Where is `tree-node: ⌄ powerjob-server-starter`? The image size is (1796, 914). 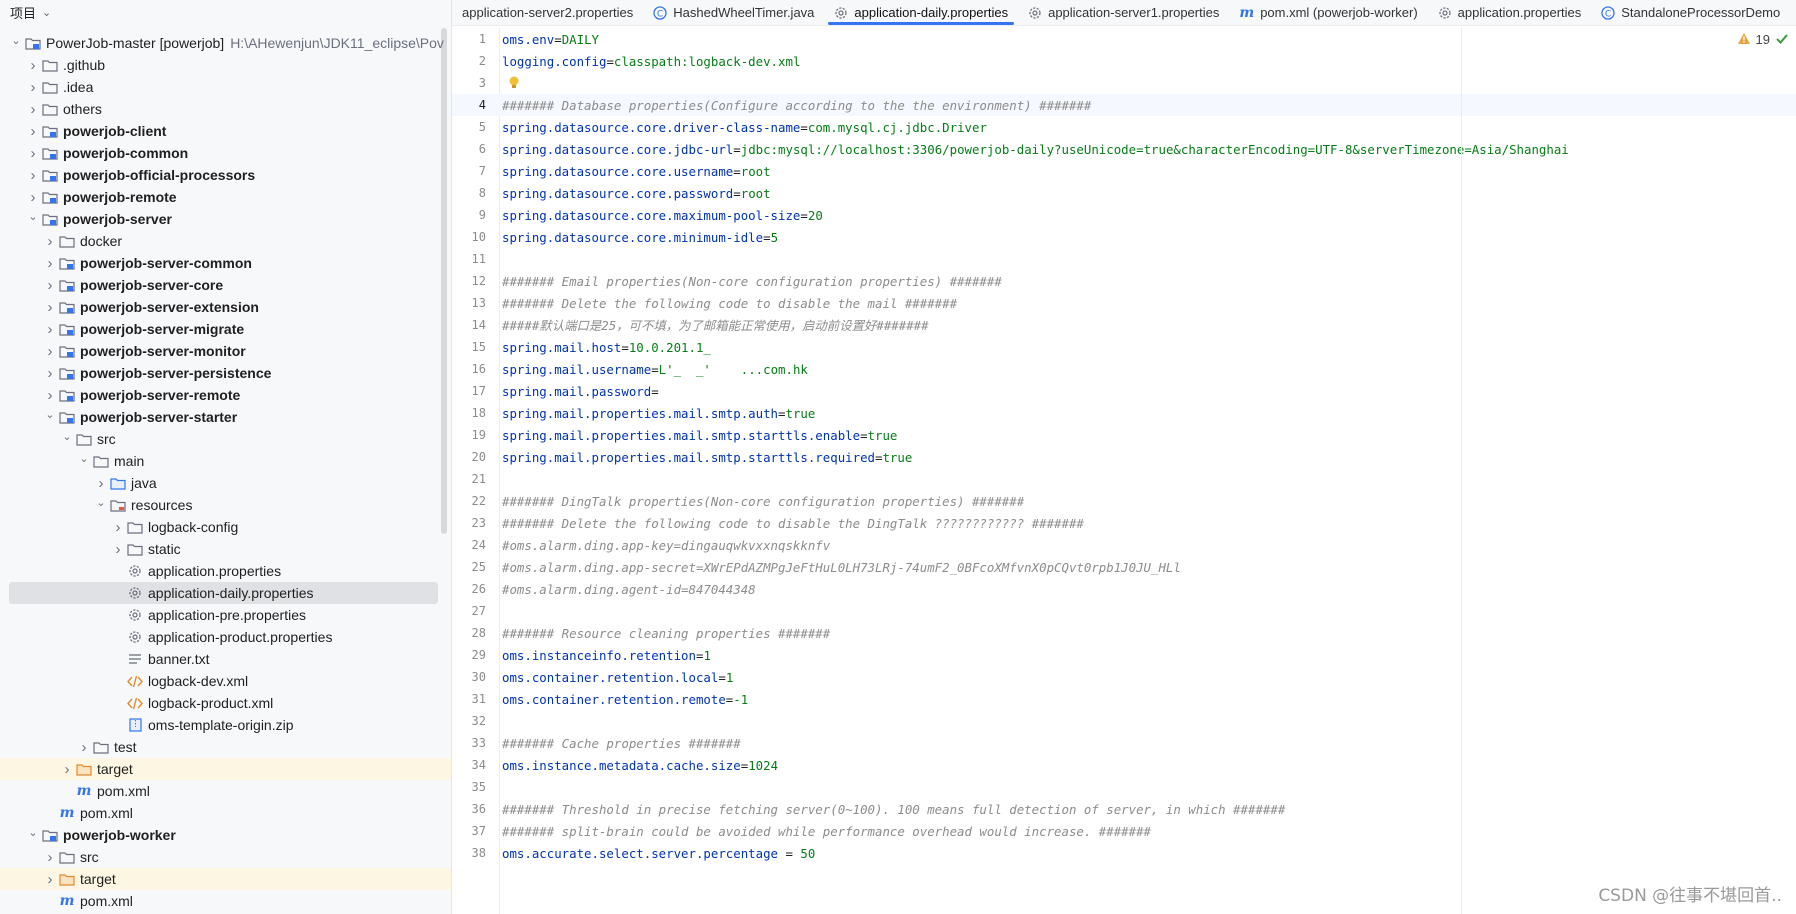 tree-node: ⌄ powerjob-server-starter is located at coordinates (225, 417).